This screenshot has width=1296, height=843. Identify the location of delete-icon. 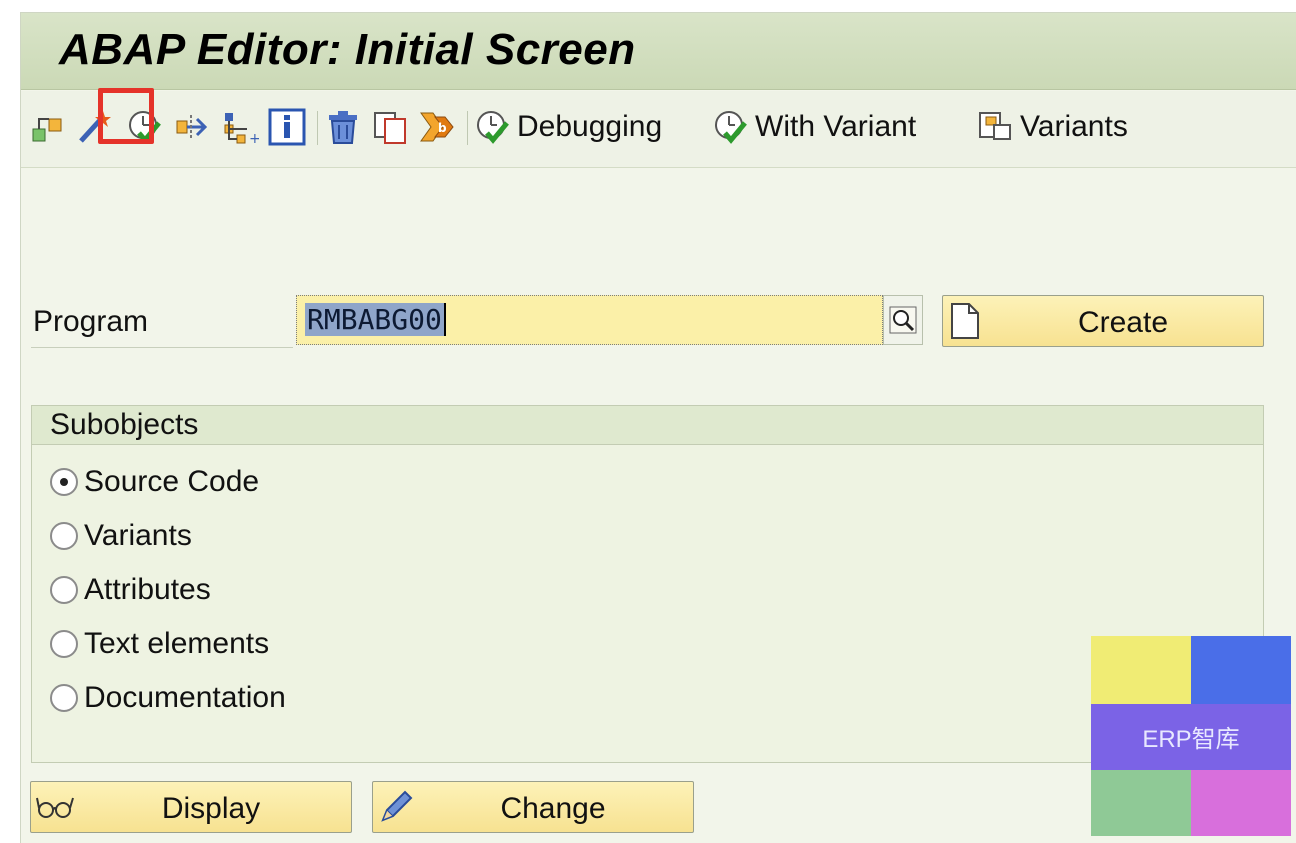
(343, 127).